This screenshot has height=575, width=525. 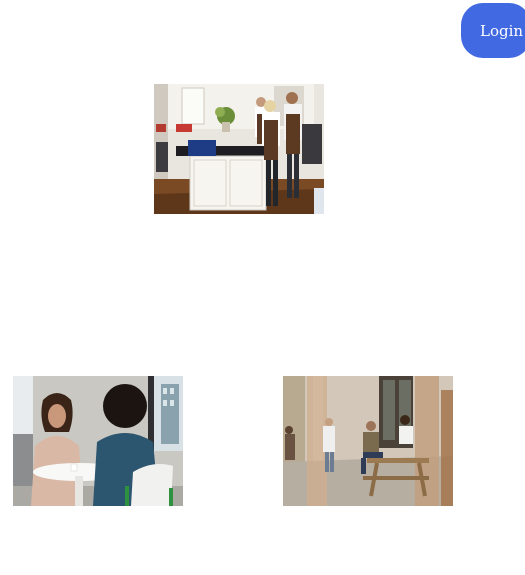 I want to click on meeting-photo, so click(x=98, y=441).